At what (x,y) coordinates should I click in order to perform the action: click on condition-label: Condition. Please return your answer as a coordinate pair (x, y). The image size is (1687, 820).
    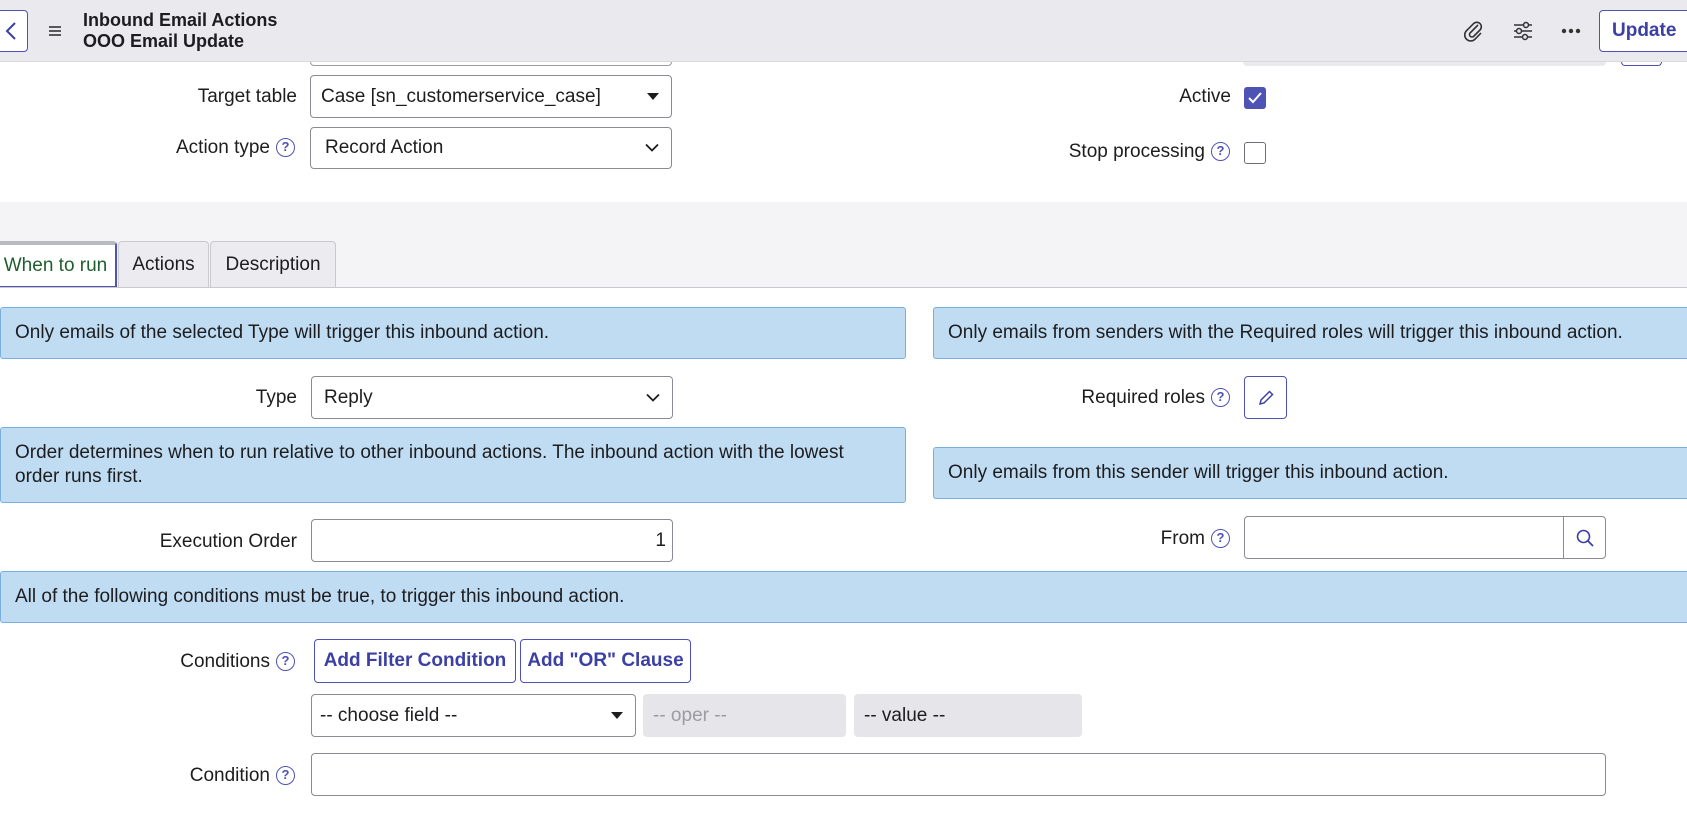
    Looking at the image, I should click on (229, 775).